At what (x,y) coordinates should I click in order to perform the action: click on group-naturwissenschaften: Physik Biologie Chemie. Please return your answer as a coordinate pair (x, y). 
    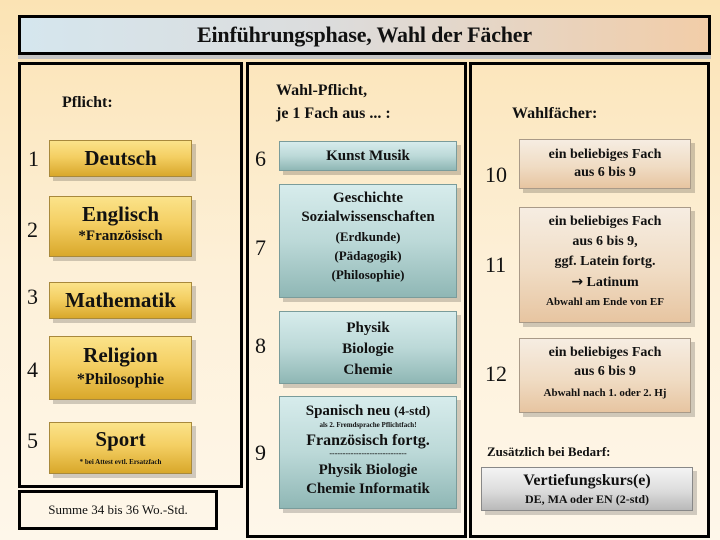
    Looking at the image, I should click on (368, 347).